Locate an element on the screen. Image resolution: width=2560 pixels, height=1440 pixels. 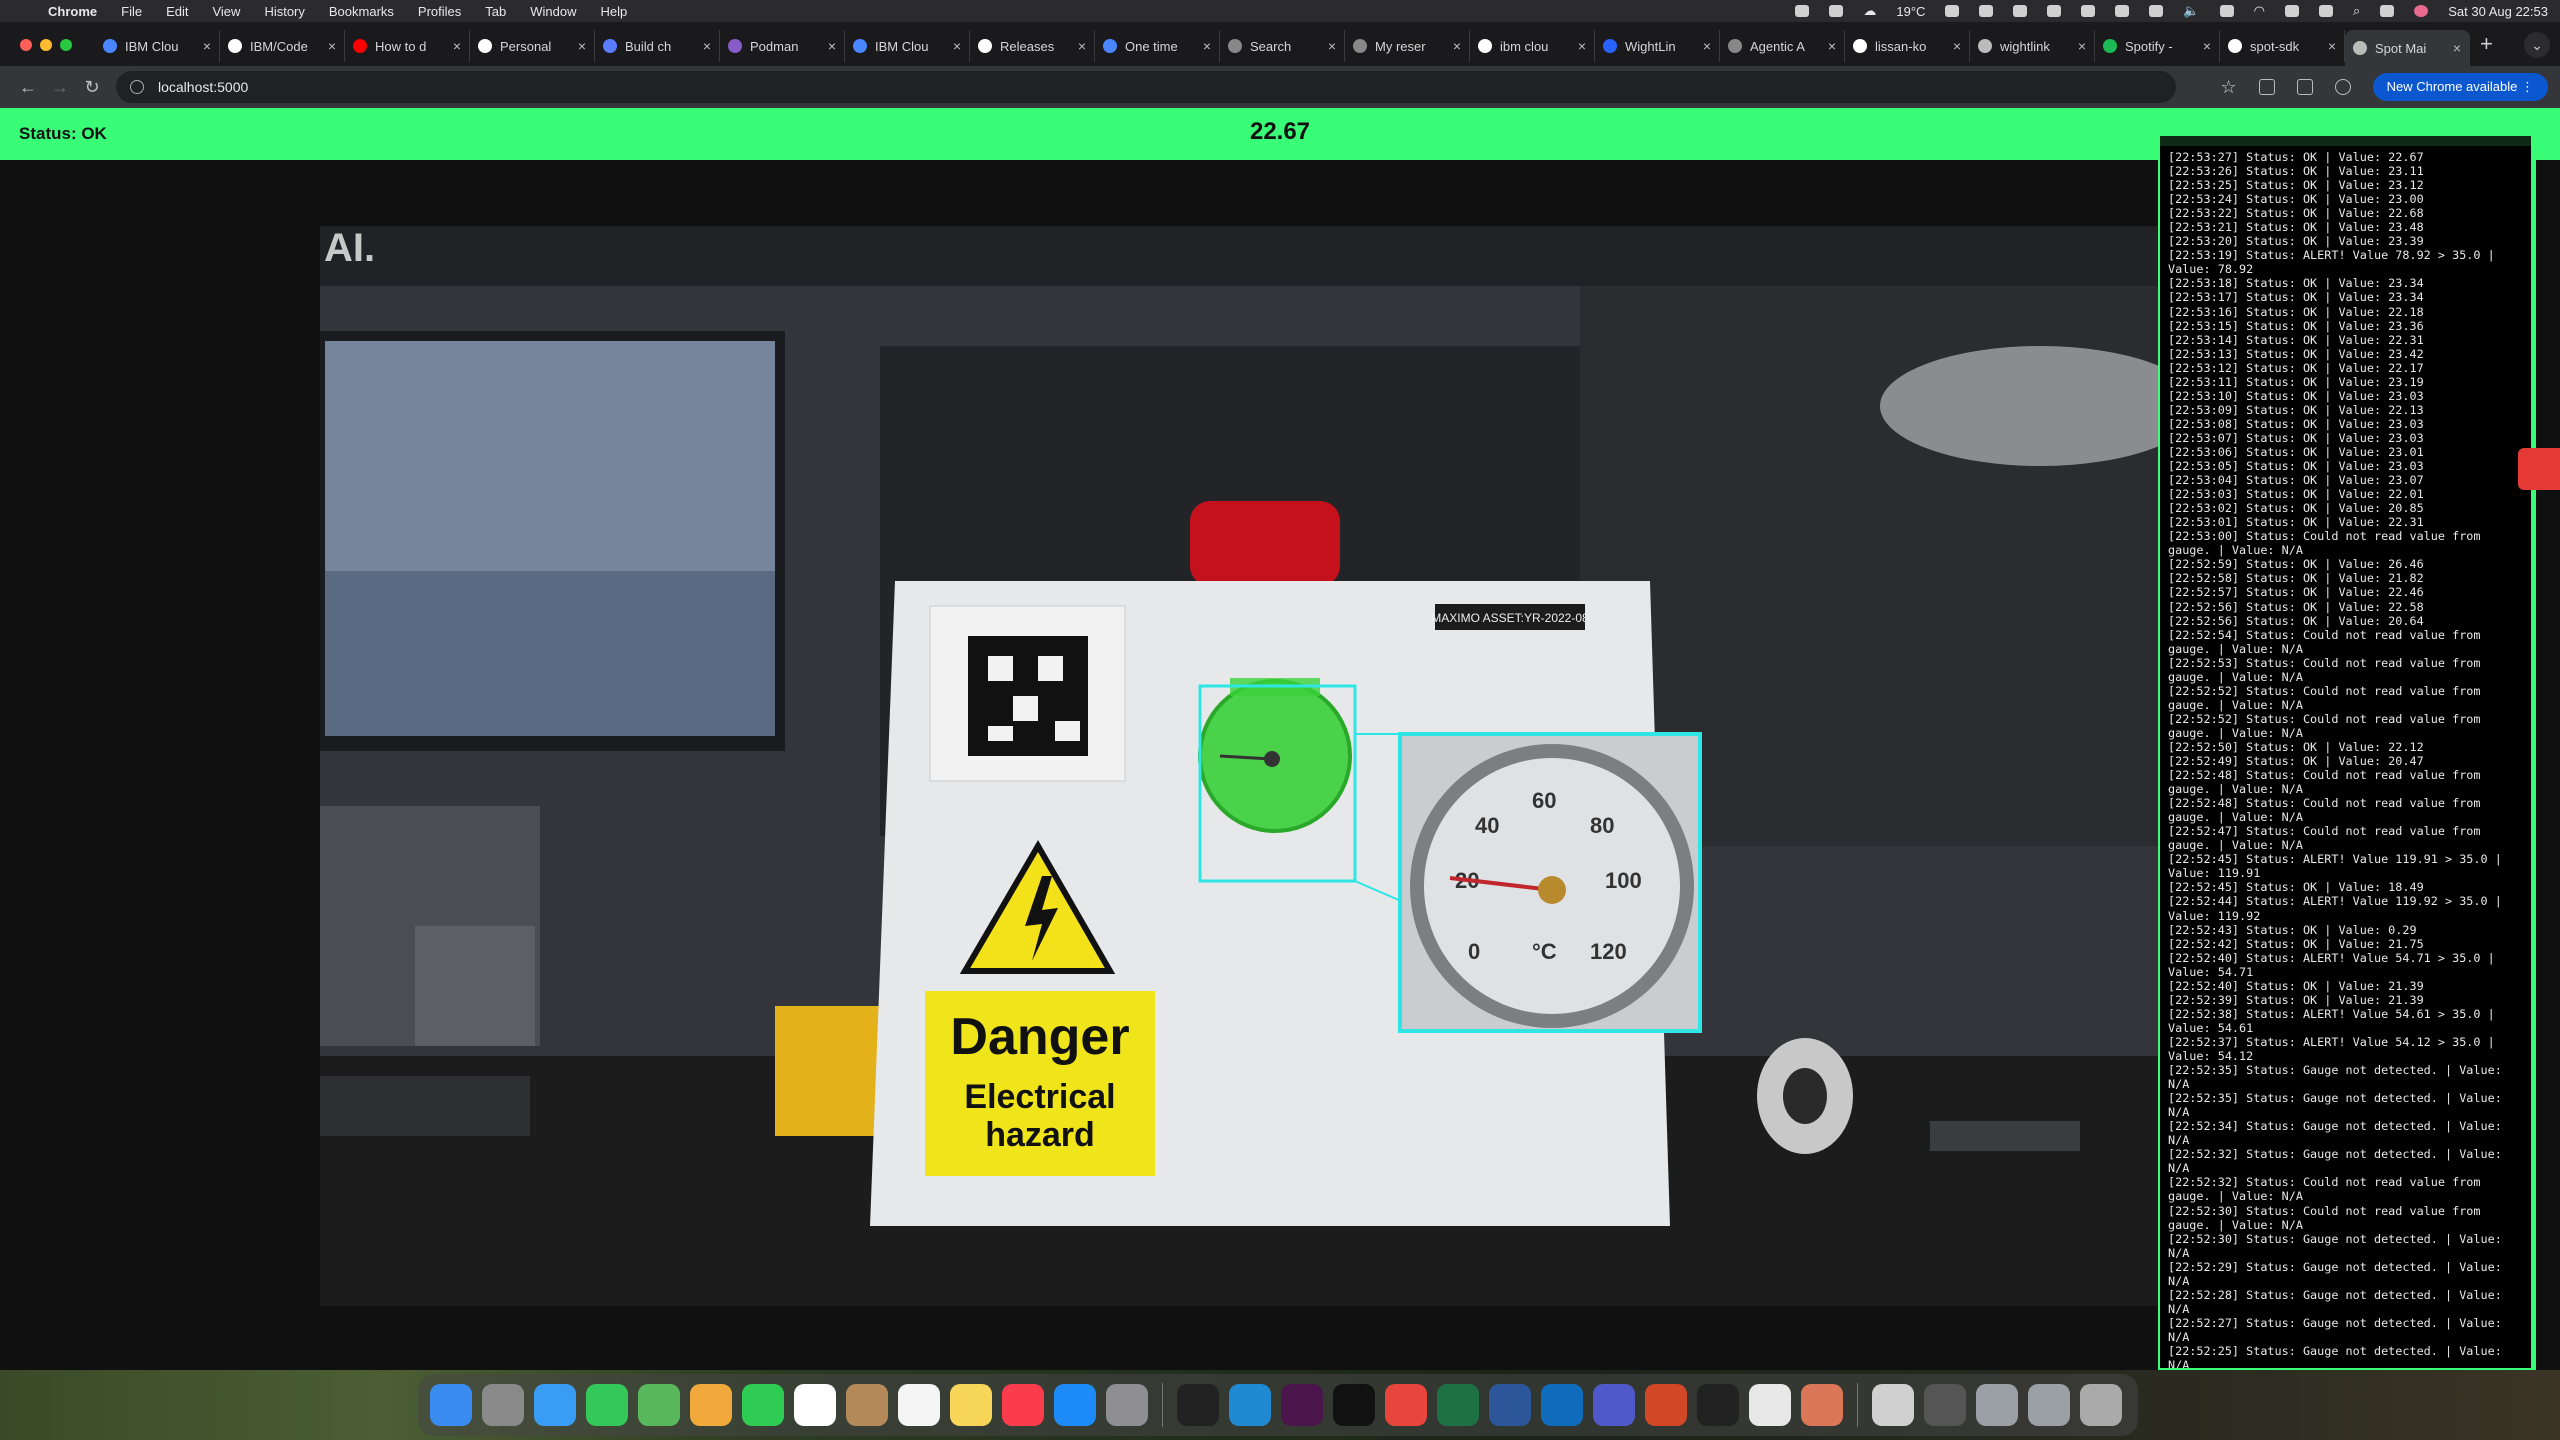
dock-preview-icon is located at coordinates (1893, 1405).